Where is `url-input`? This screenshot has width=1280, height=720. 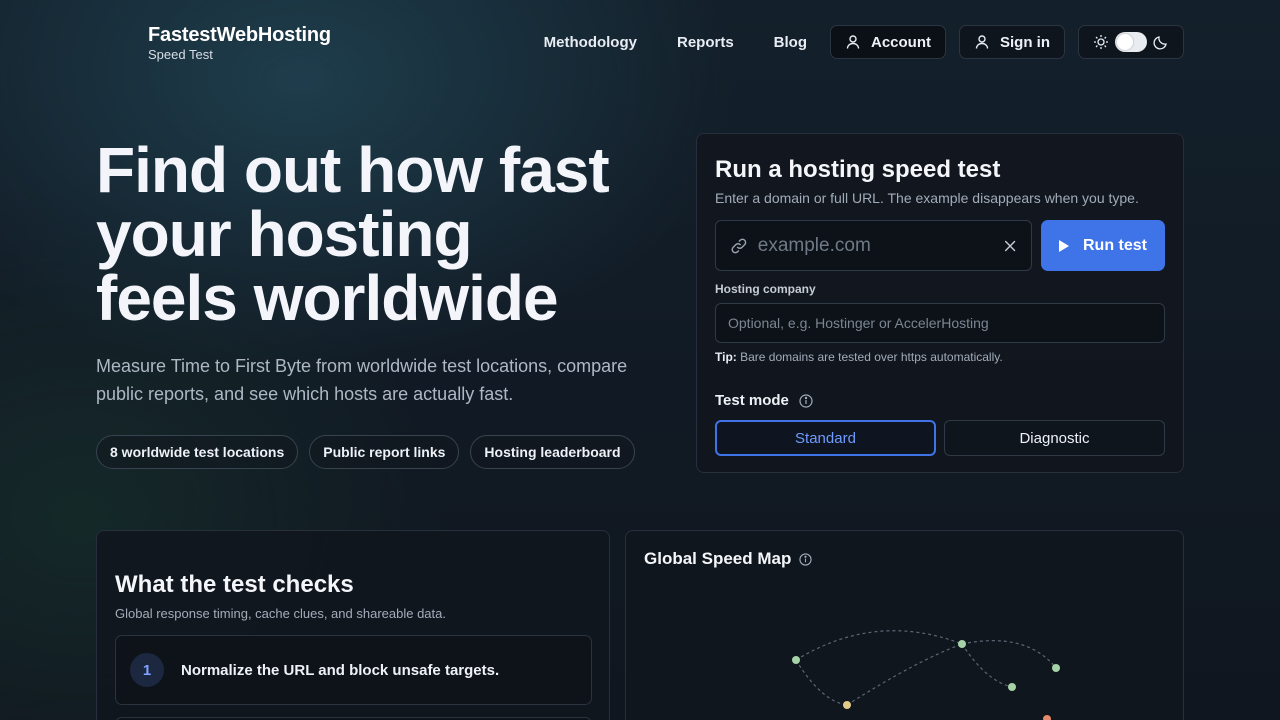
url-input is located at coordinates (880, 245).